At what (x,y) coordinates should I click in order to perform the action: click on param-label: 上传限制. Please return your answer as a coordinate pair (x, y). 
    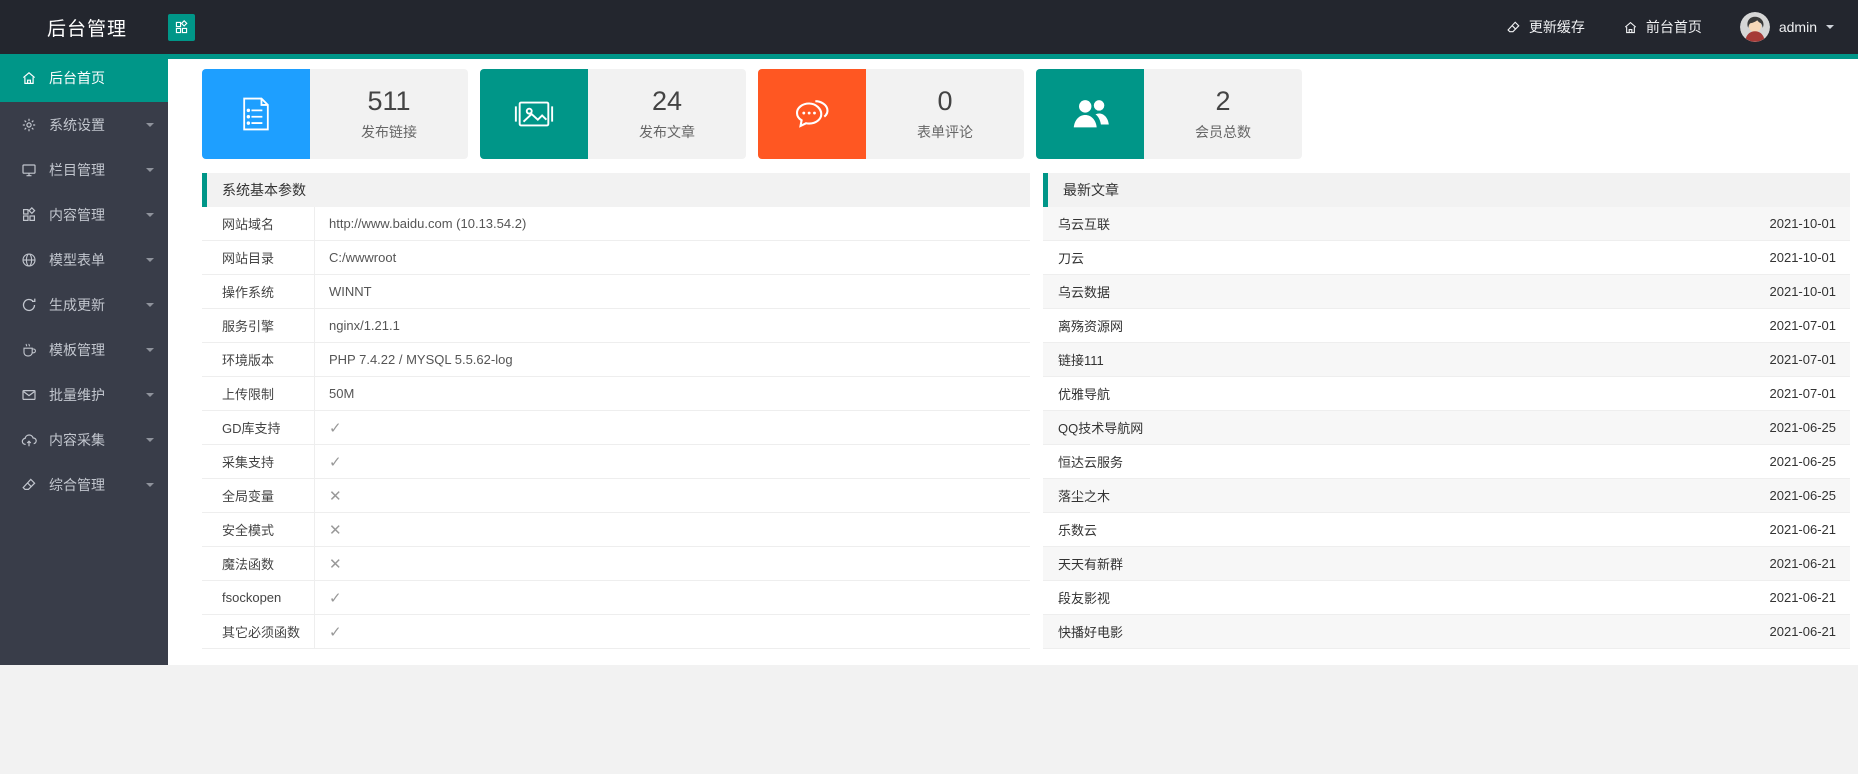
    Looking at the image, I should click on (258, 393).